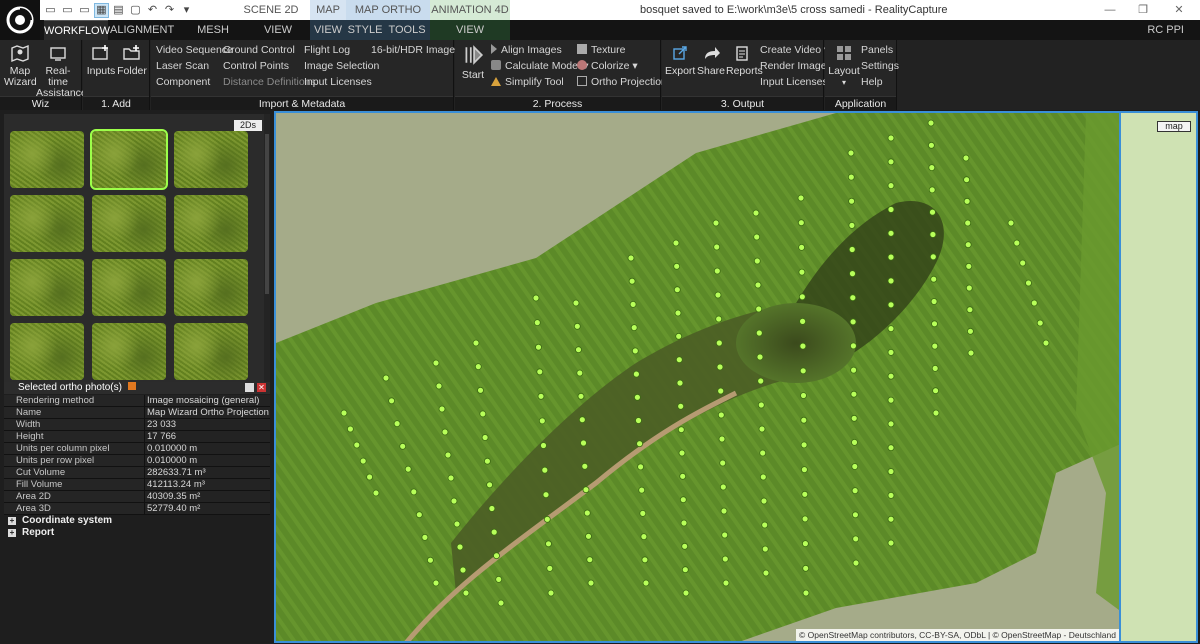 This screenshot has height=644, width=1200. Describe the element at coordinates (341, 66) in the screenshot. I see `image-selection-button: Image Selection` at that location.